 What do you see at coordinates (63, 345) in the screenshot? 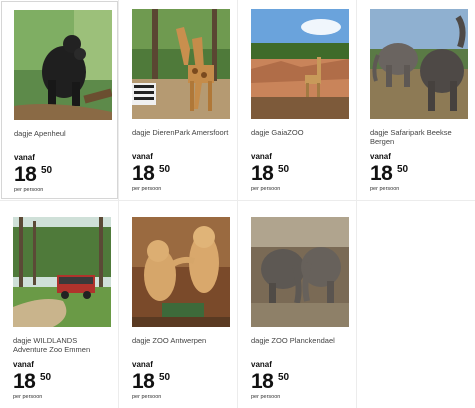
I see `product-name: dagje WILDLANDS Adventure Zoo Emmen` at bounding box center [63, 345].